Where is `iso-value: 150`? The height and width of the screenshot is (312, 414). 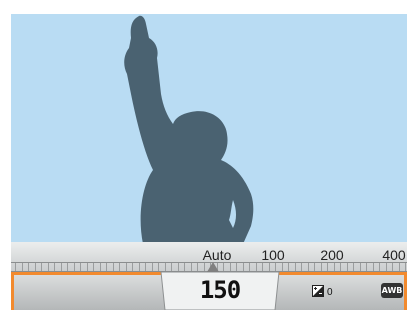 iso-value: 150 is located at coordinates (220, 290).